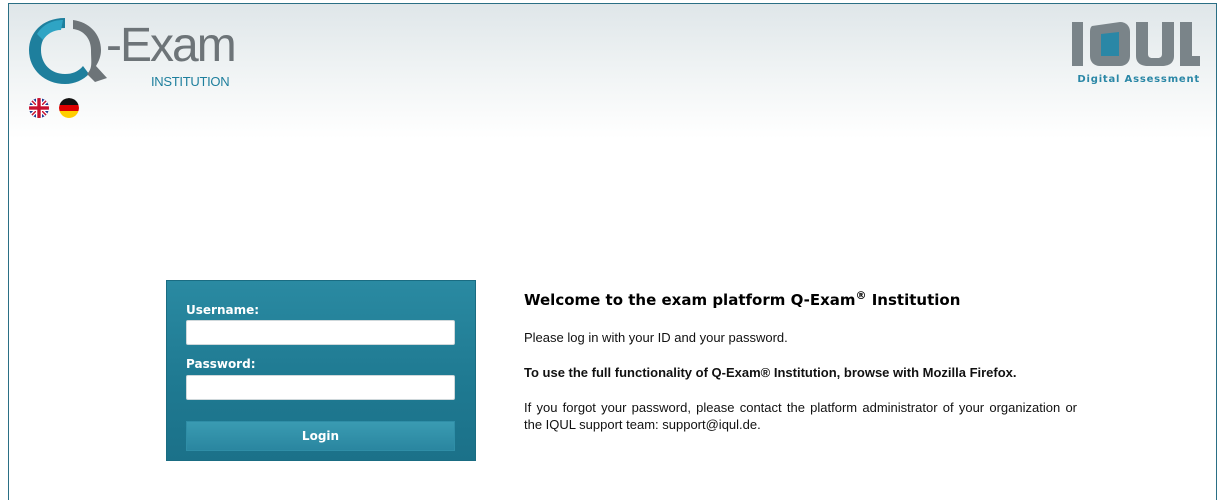  I want to click on username-input, so click(320, 332).